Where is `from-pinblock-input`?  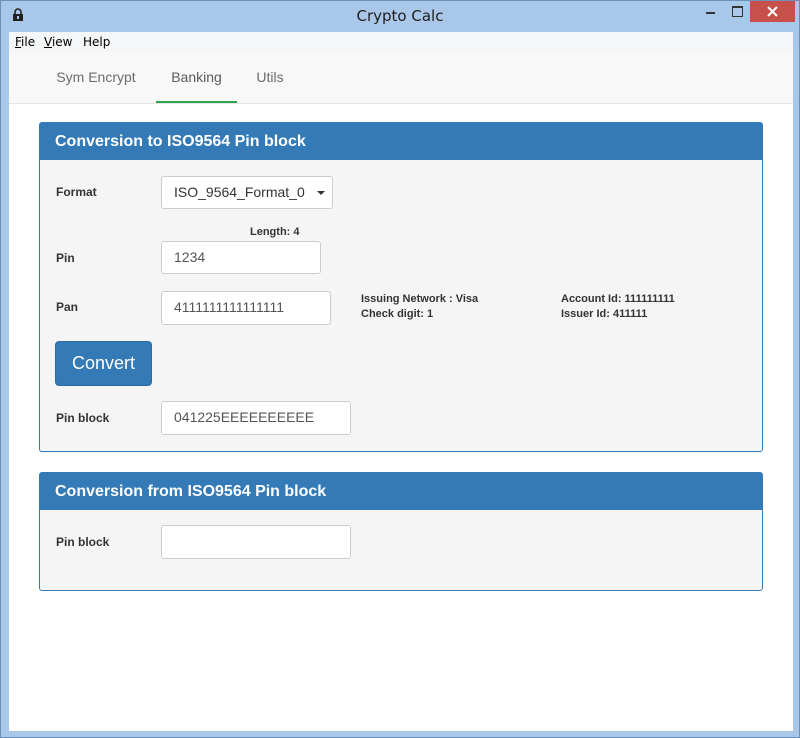 from-pinblock-input is located at coordinates (256, 542).